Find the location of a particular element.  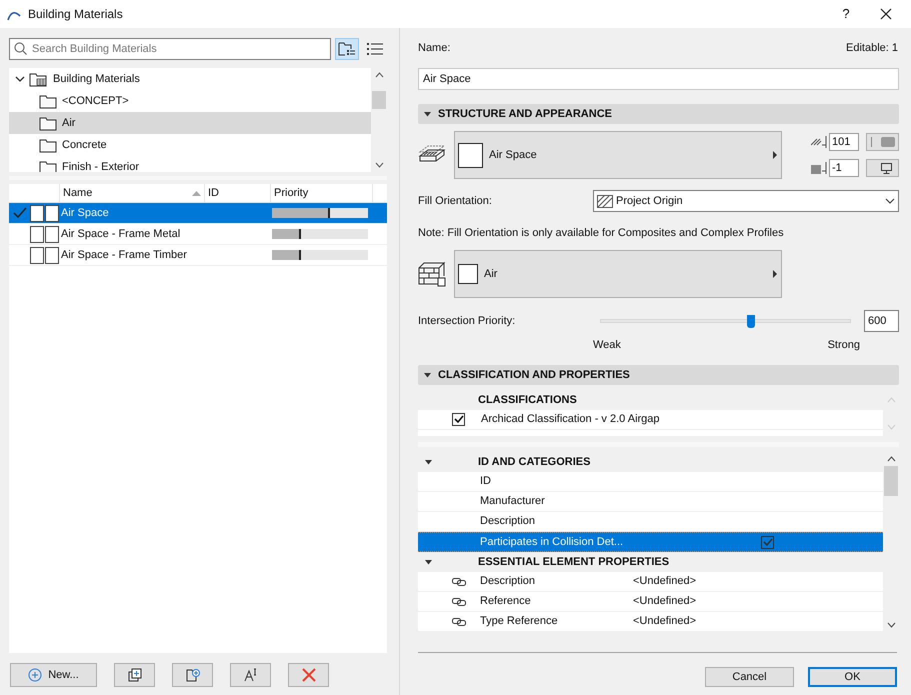

pen-field: 101 is located at coordinates (844, 142).